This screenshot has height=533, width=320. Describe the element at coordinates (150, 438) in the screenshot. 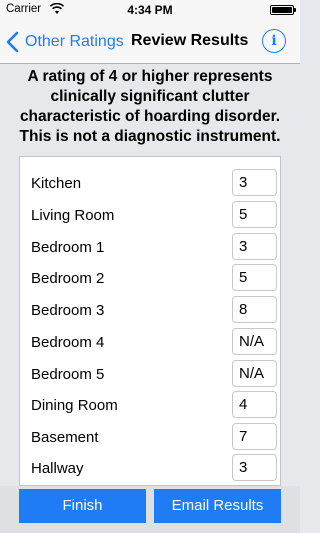

I see `result-row-basement: Basement 7` at that location.